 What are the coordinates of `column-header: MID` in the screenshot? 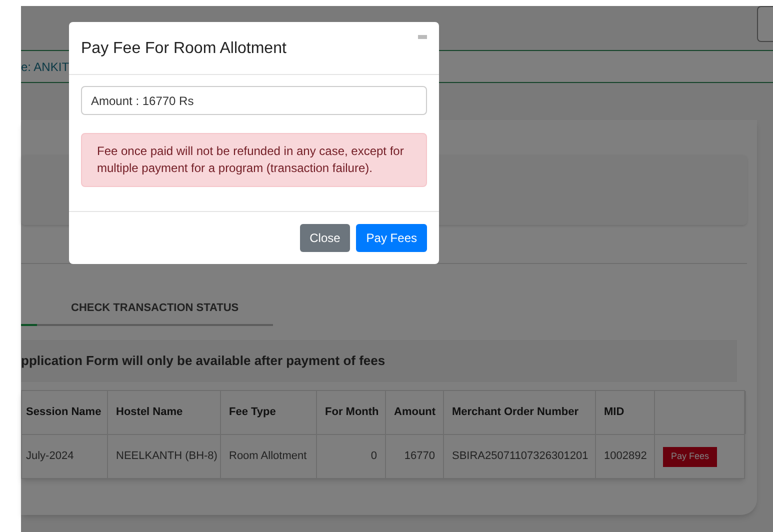 It's located at (614, 412).